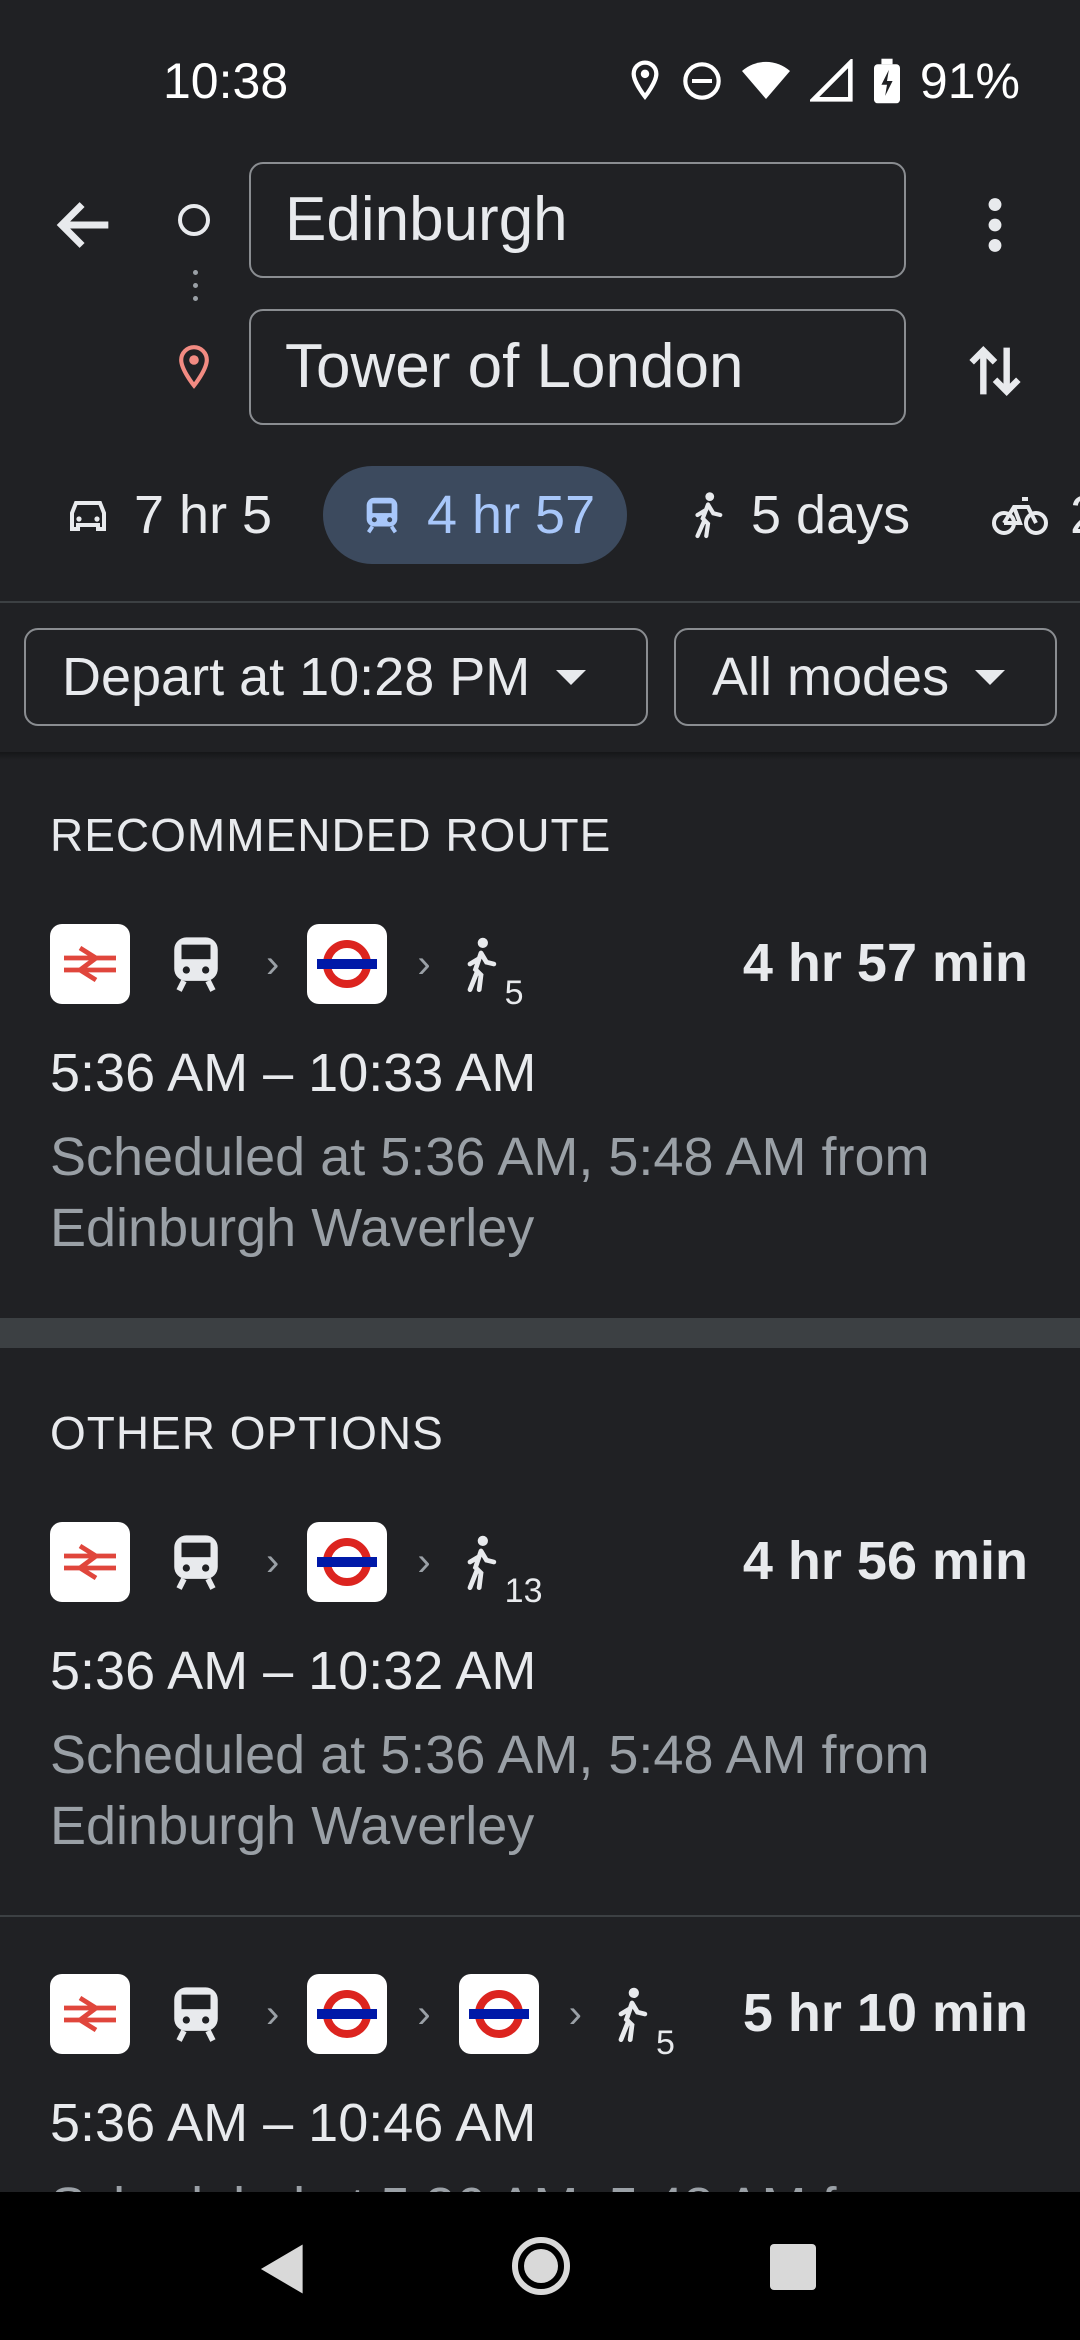  Describe the element at coordinates (540, 1333) in the screenshot. I see `section-separator` at that location.